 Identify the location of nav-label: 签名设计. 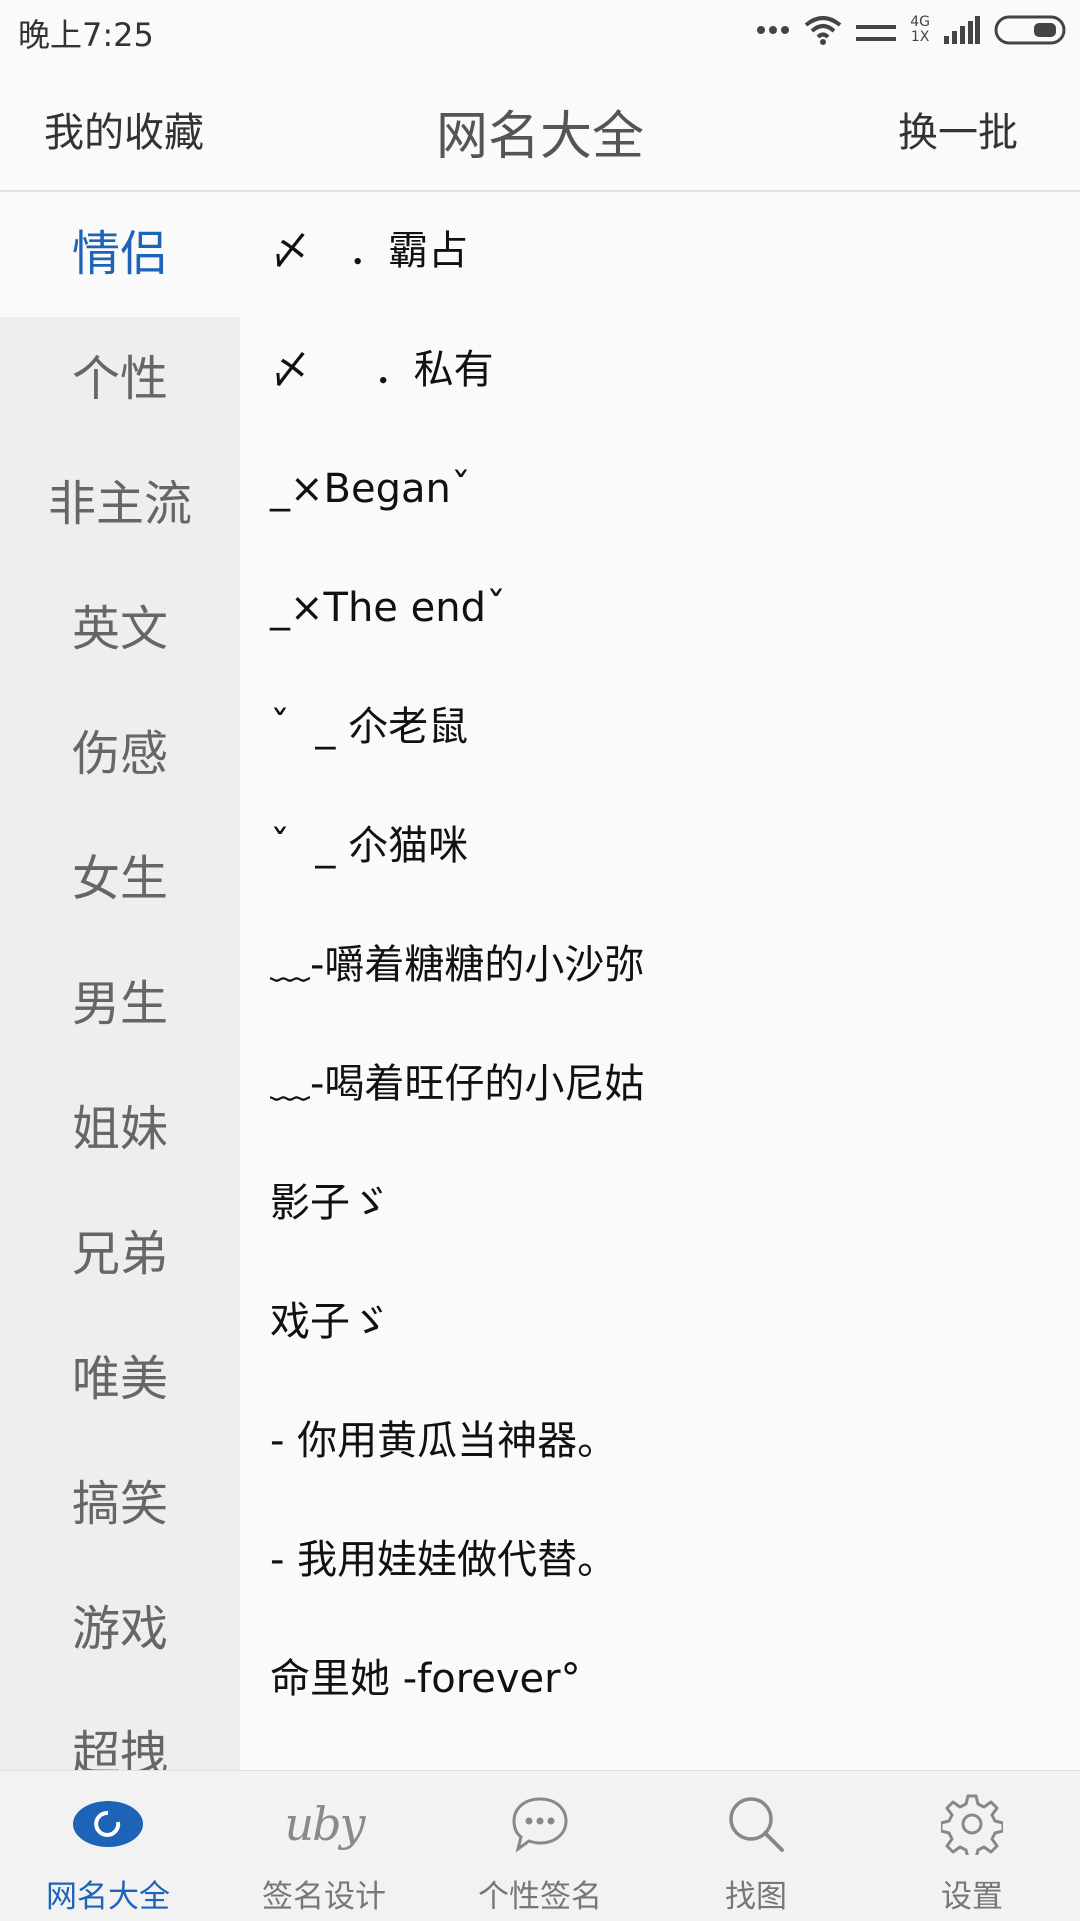
(324, 1897).